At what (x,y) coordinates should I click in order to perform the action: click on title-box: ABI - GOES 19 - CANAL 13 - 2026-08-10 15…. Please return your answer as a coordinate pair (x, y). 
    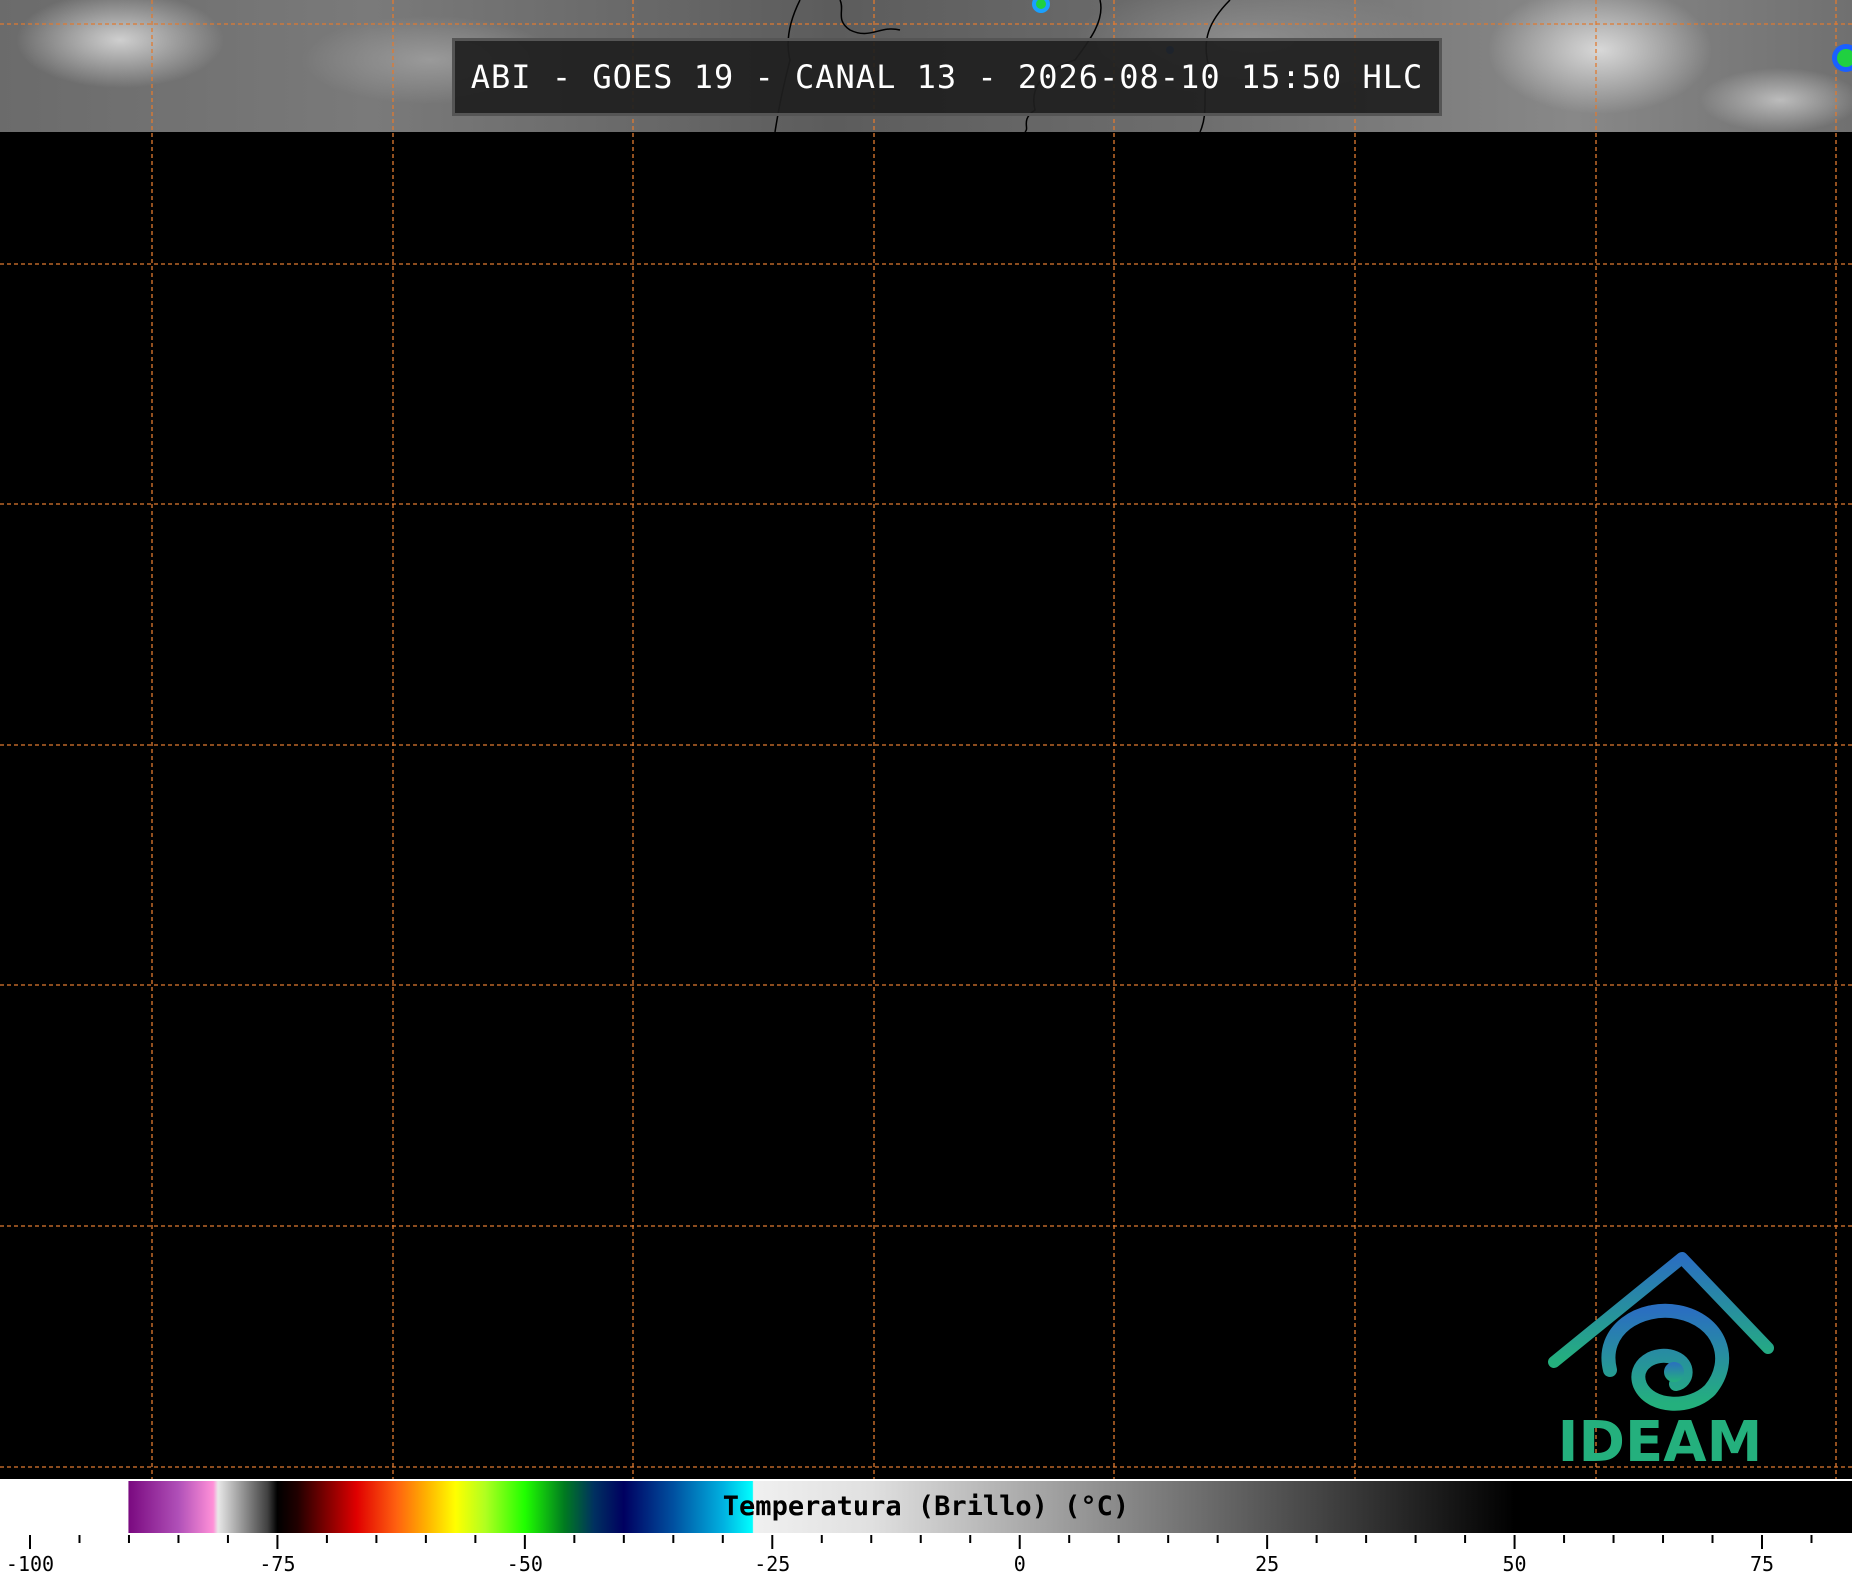
    Looking at the image, I should click on (947, 77).